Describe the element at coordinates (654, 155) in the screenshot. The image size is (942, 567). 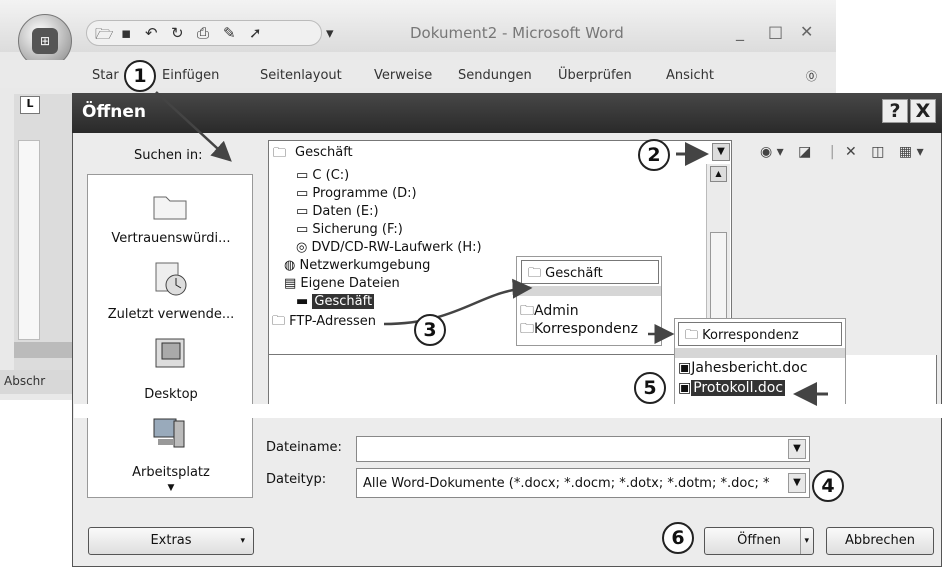
I see `callout-2: 2` at that location.